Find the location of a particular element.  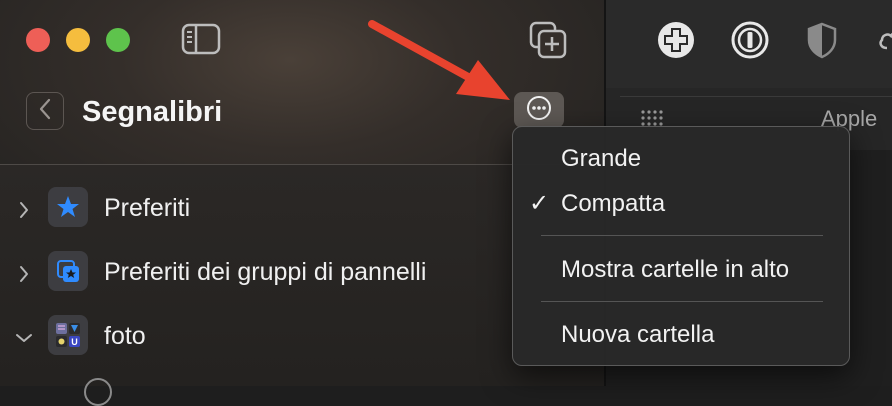

more-options-button is located at coordinates (539, 110).